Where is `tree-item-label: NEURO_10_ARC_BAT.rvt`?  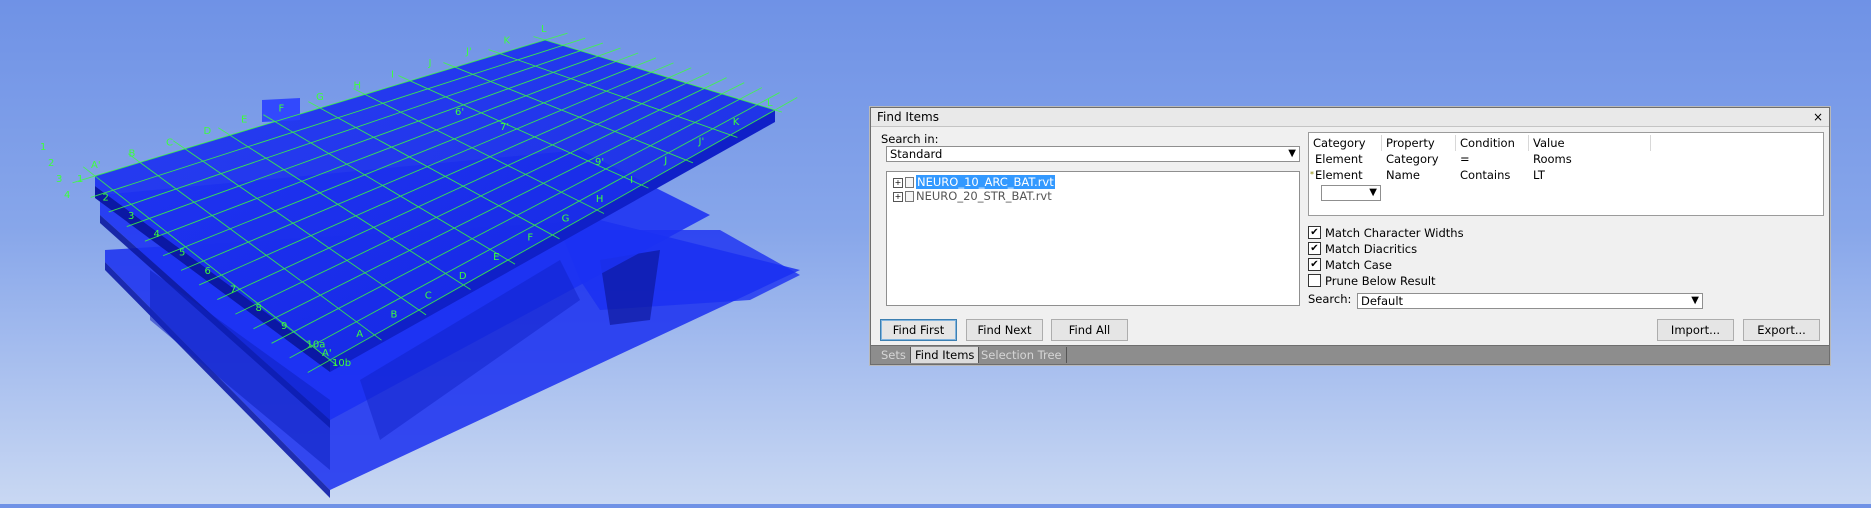
tree-item-label: NEURO_10_ARC_BAT.rvt is located at coordinates (985, 182).